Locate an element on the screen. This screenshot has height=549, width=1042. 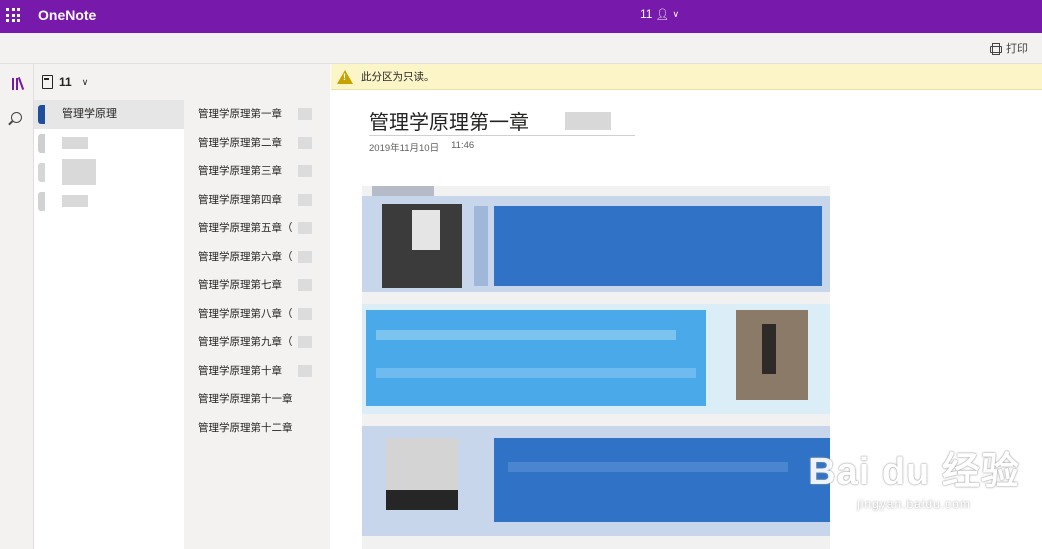
search-icon is located at coordinates (16, 117).